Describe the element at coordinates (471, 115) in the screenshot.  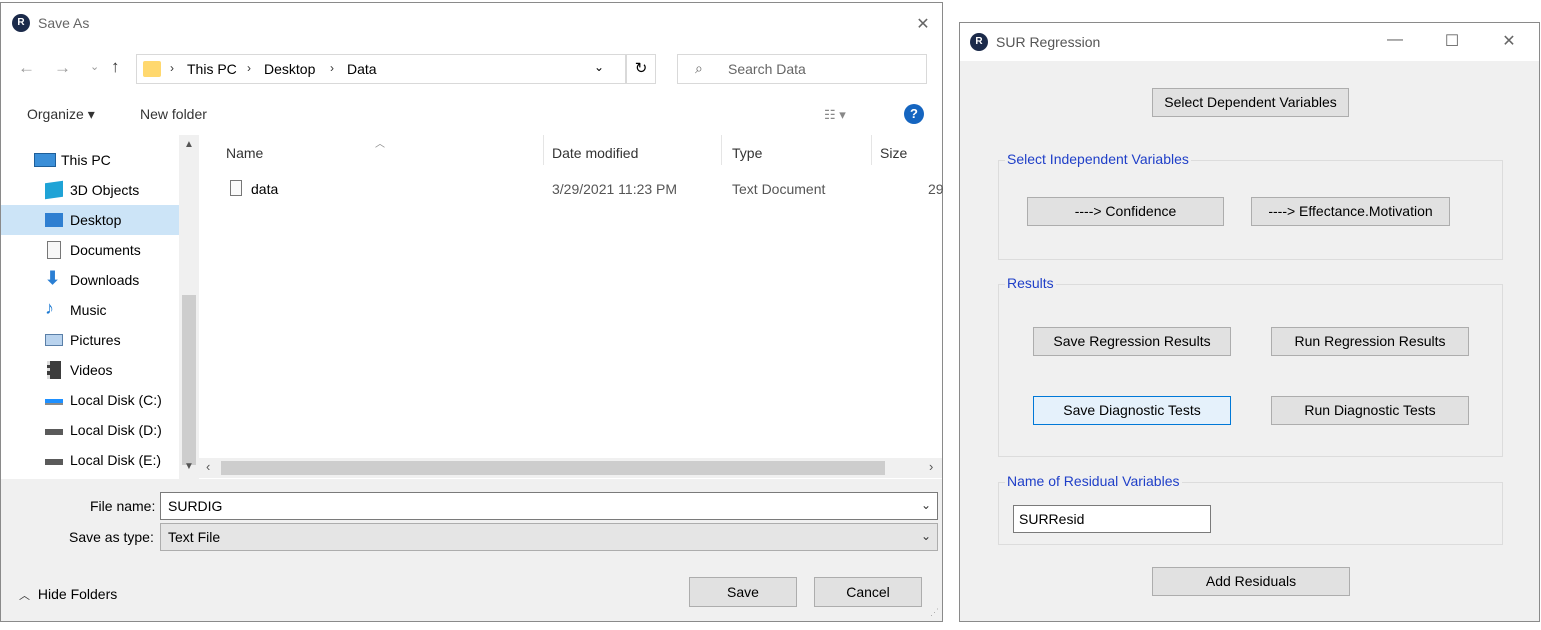
I see `command-bar: Organize ▾ New folder ☷ ▾ ?` at that location.